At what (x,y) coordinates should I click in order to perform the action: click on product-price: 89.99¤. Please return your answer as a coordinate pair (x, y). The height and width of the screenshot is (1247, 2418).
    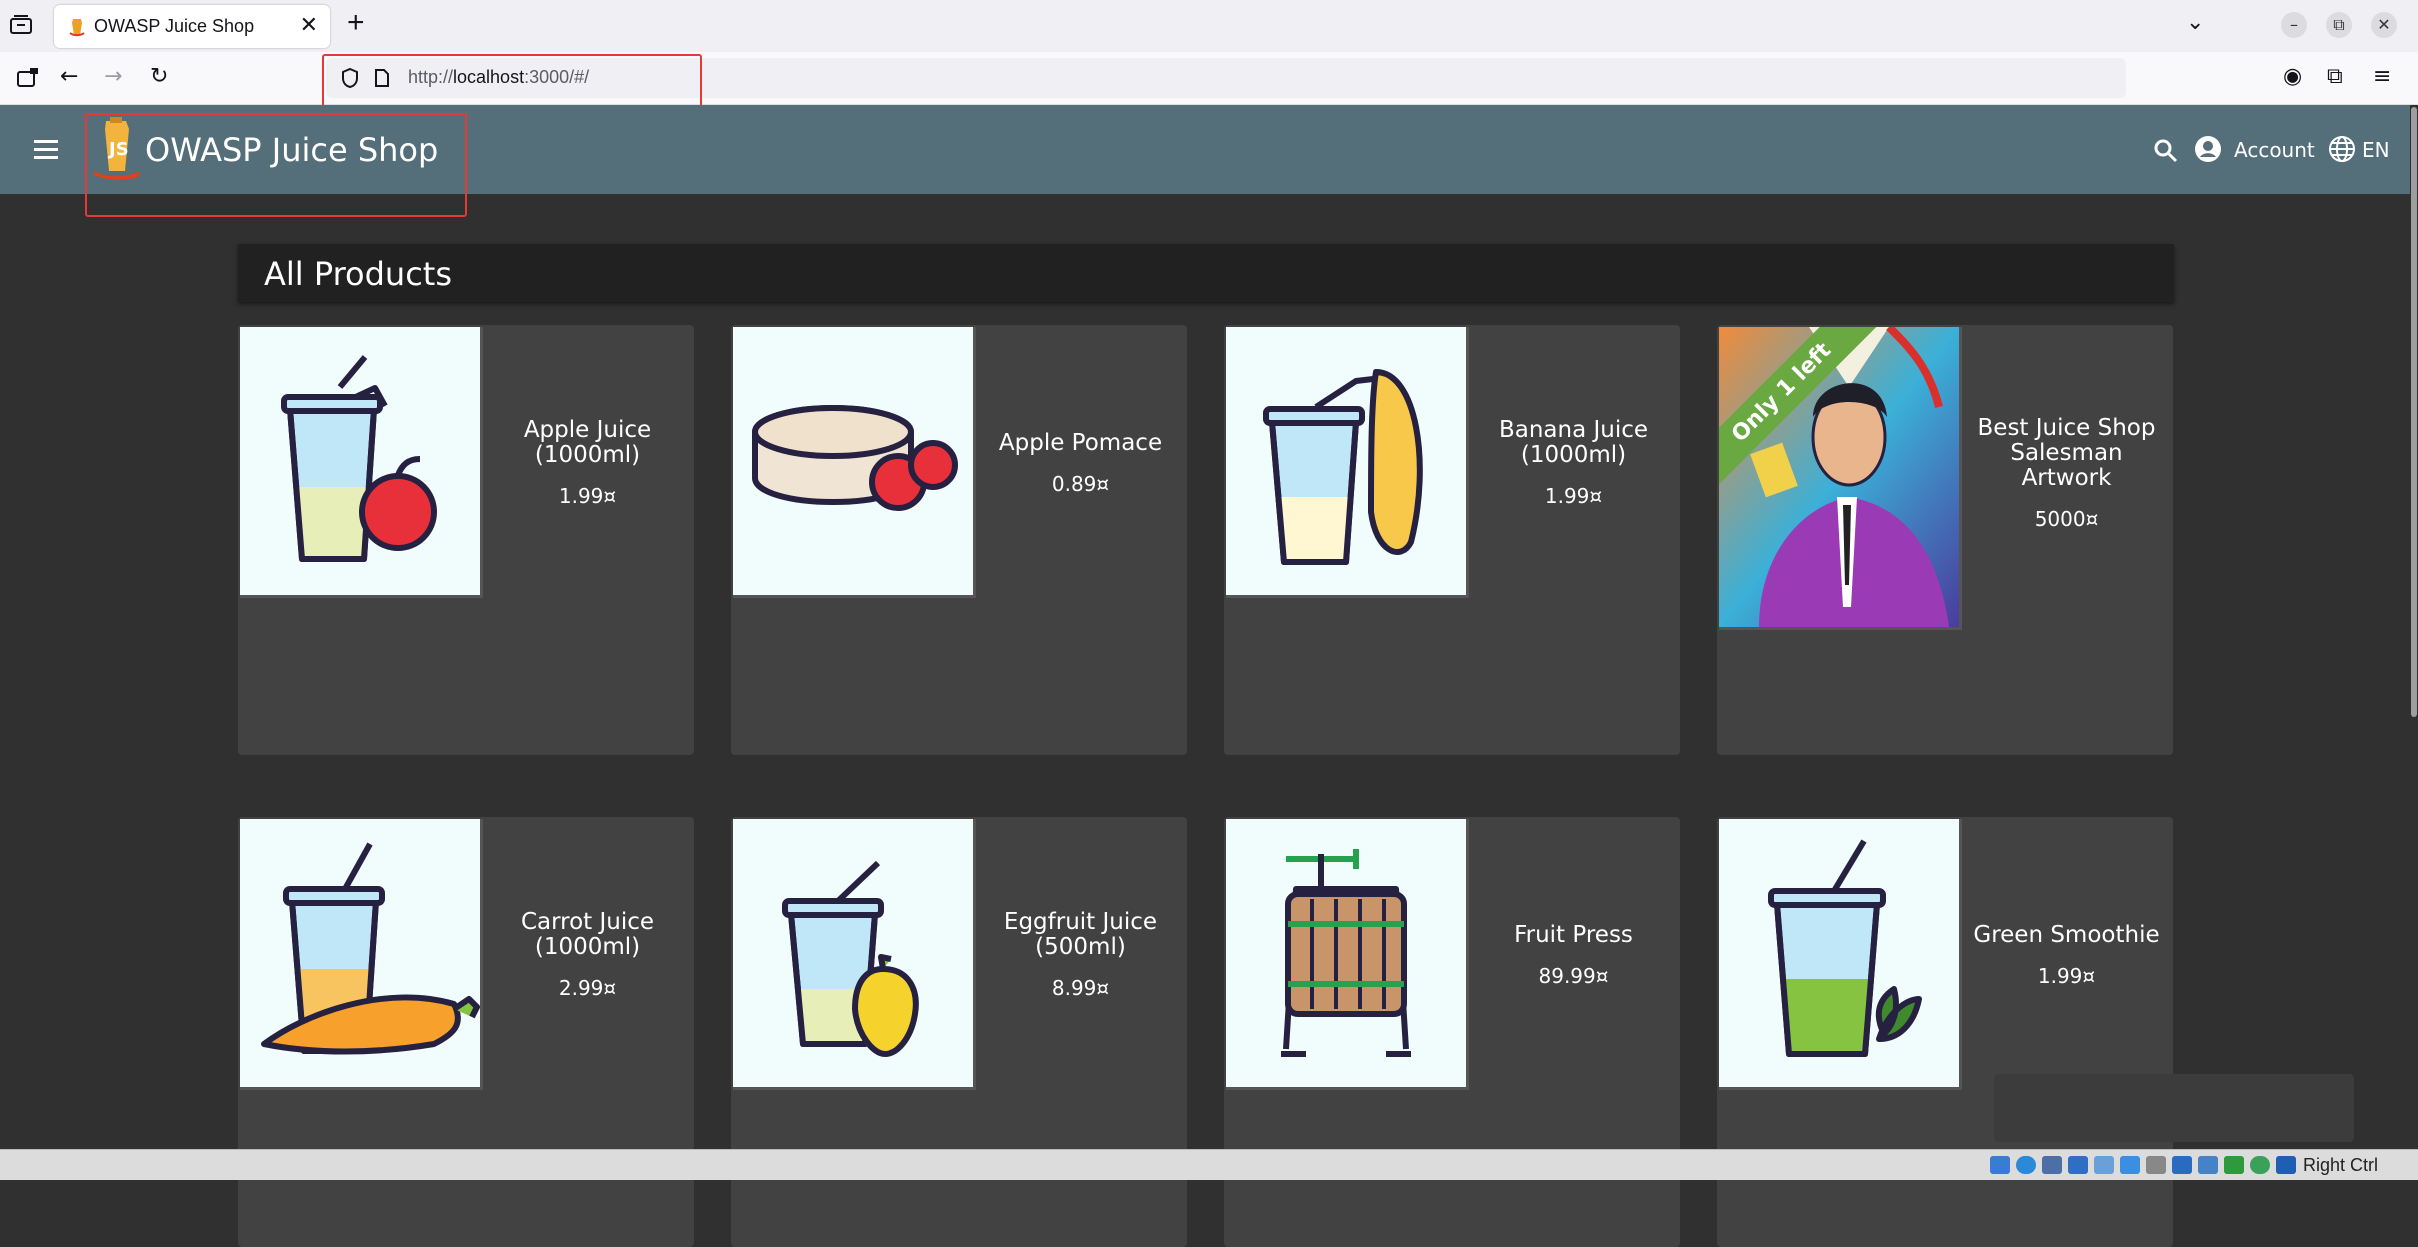
    Looking at the image, I should click on (1573, 975).